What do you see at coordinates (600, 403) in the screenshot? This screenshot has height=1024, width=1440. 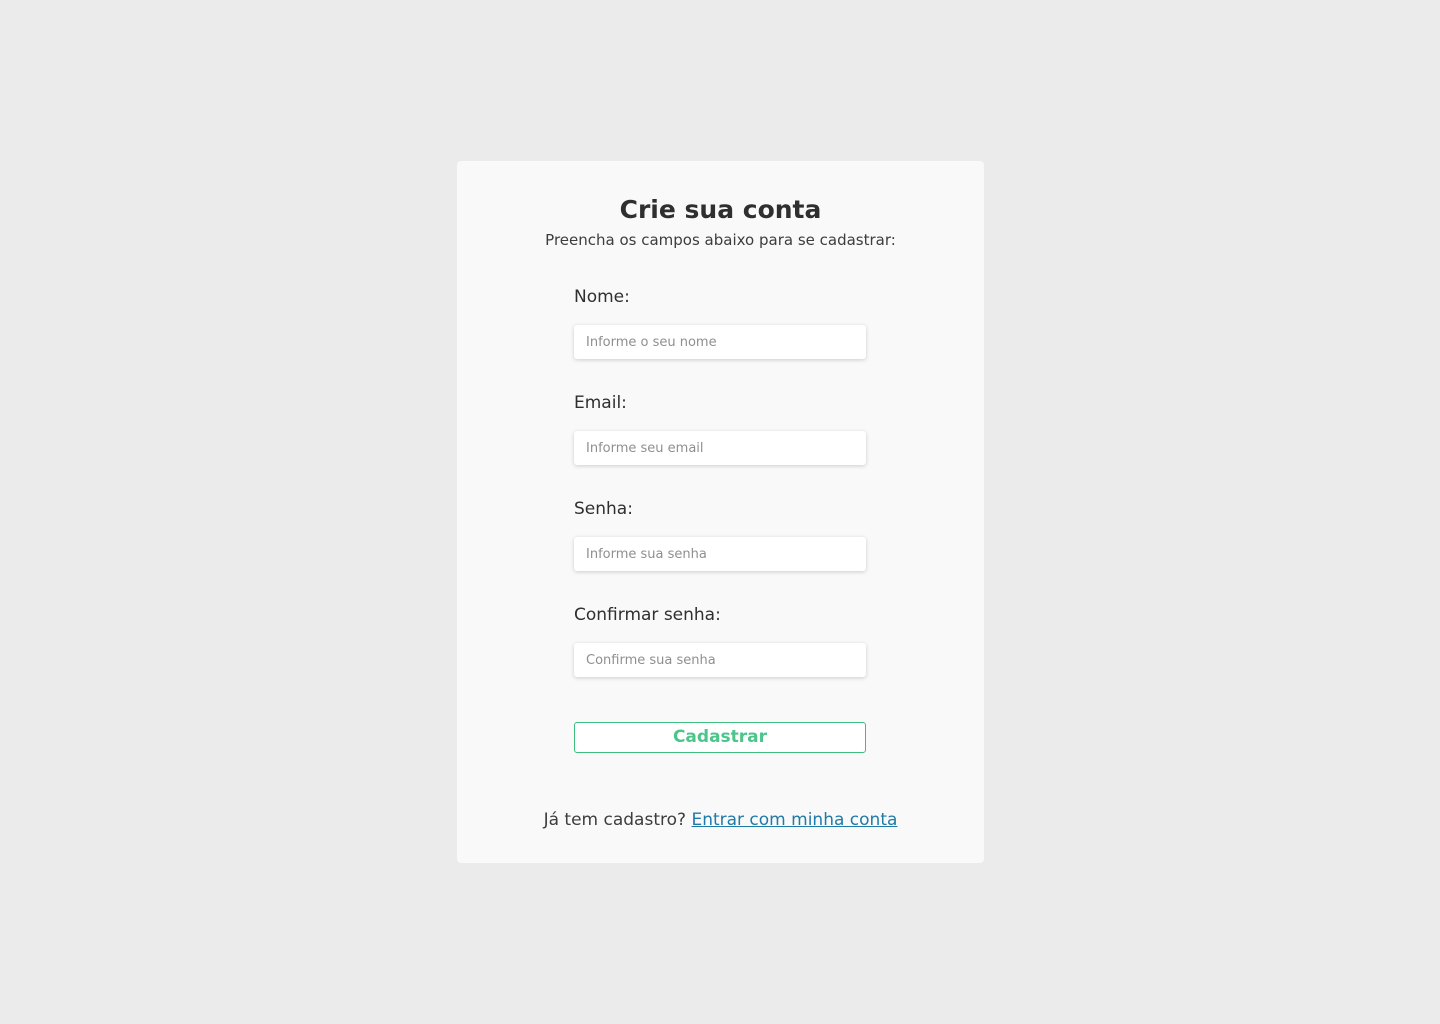 I see `email-label: Email:` at bounding box center [600, 403].